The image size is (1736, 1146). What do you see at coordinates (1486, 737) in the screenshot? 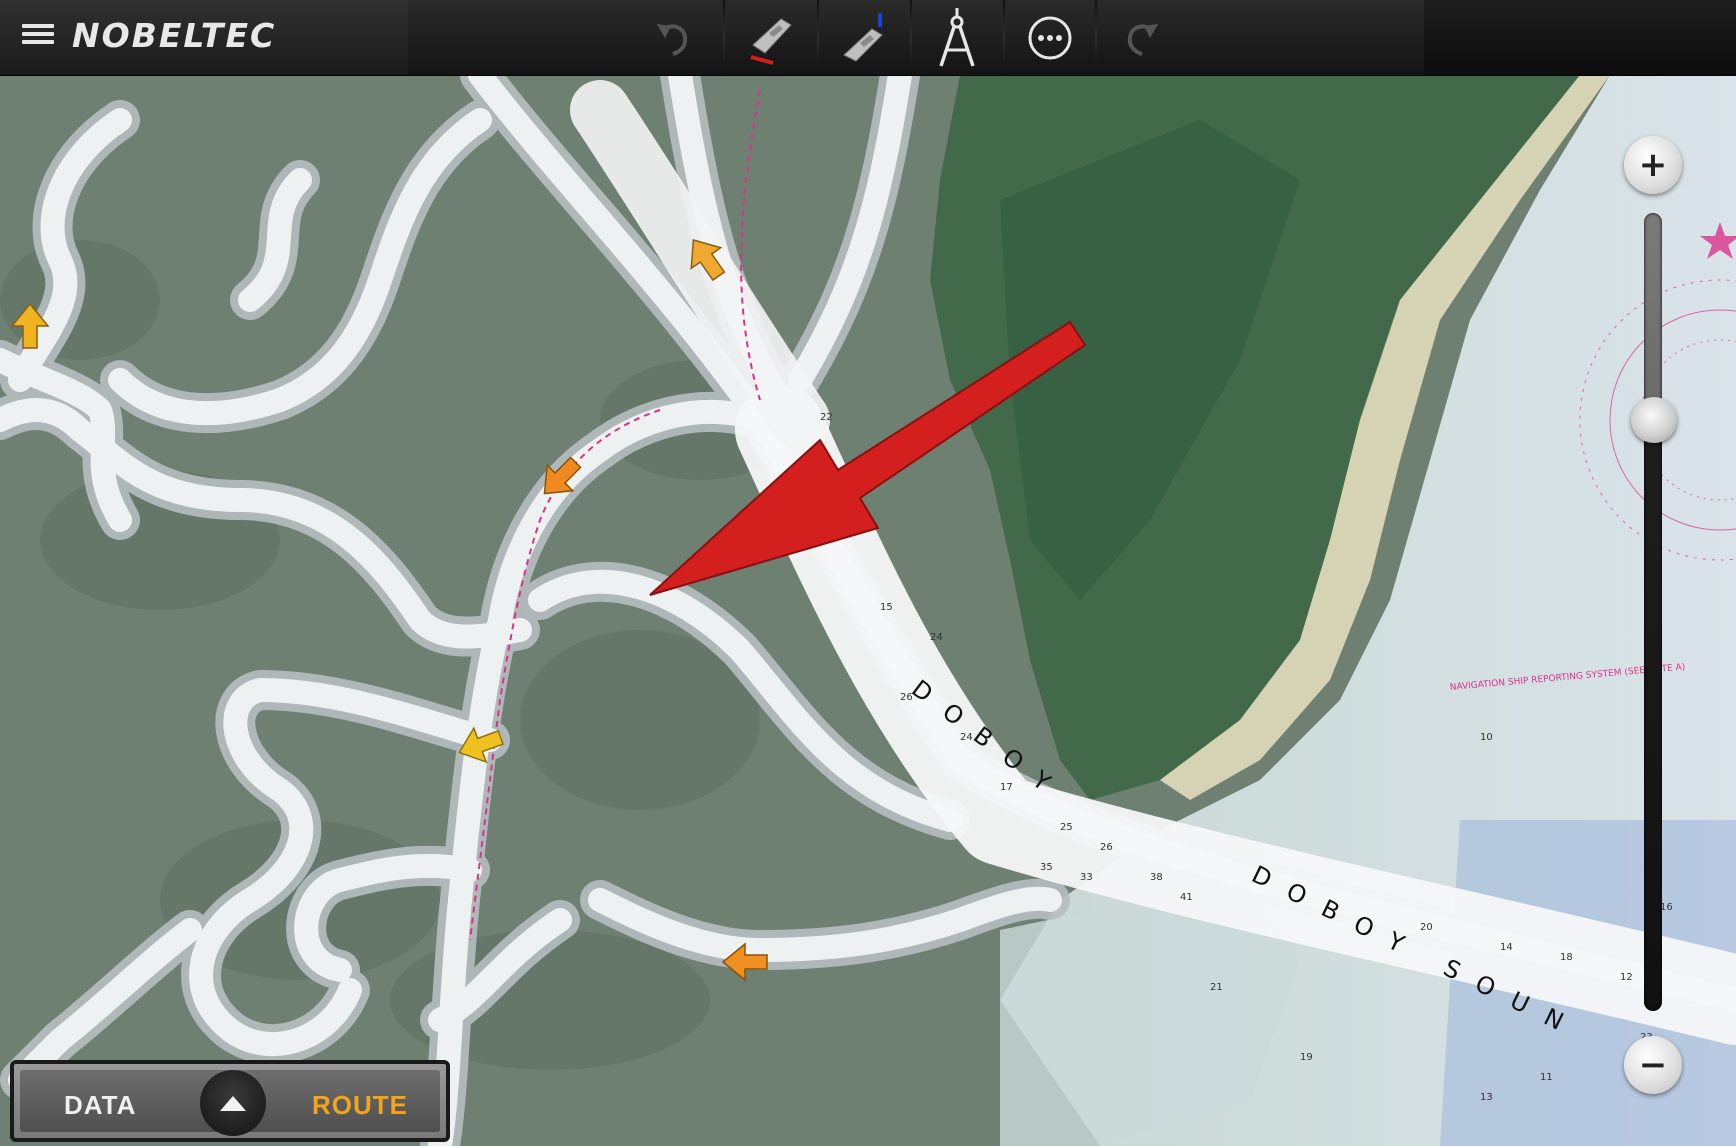
I see `svg-text: 10` at bounding box center [1486, 737].